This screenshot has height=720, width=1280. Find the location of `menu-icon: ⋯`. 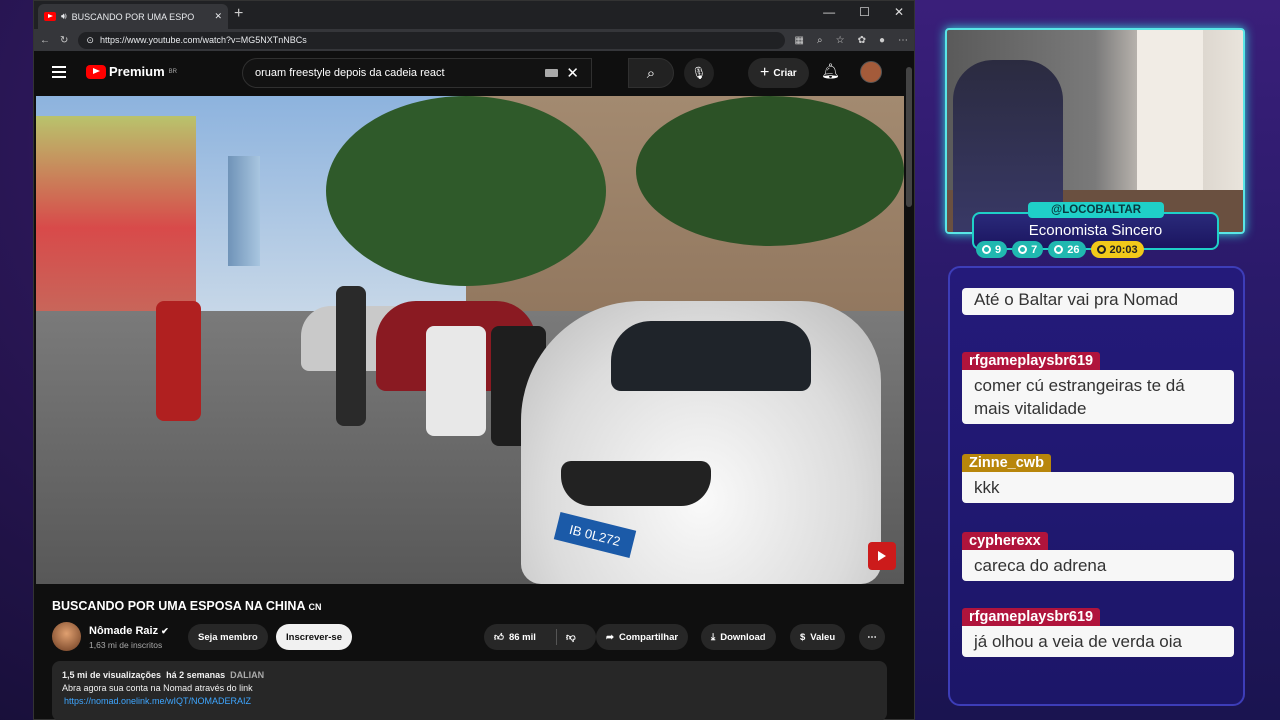

menu-icon: ⋯ is located at coordinates (903, 40).